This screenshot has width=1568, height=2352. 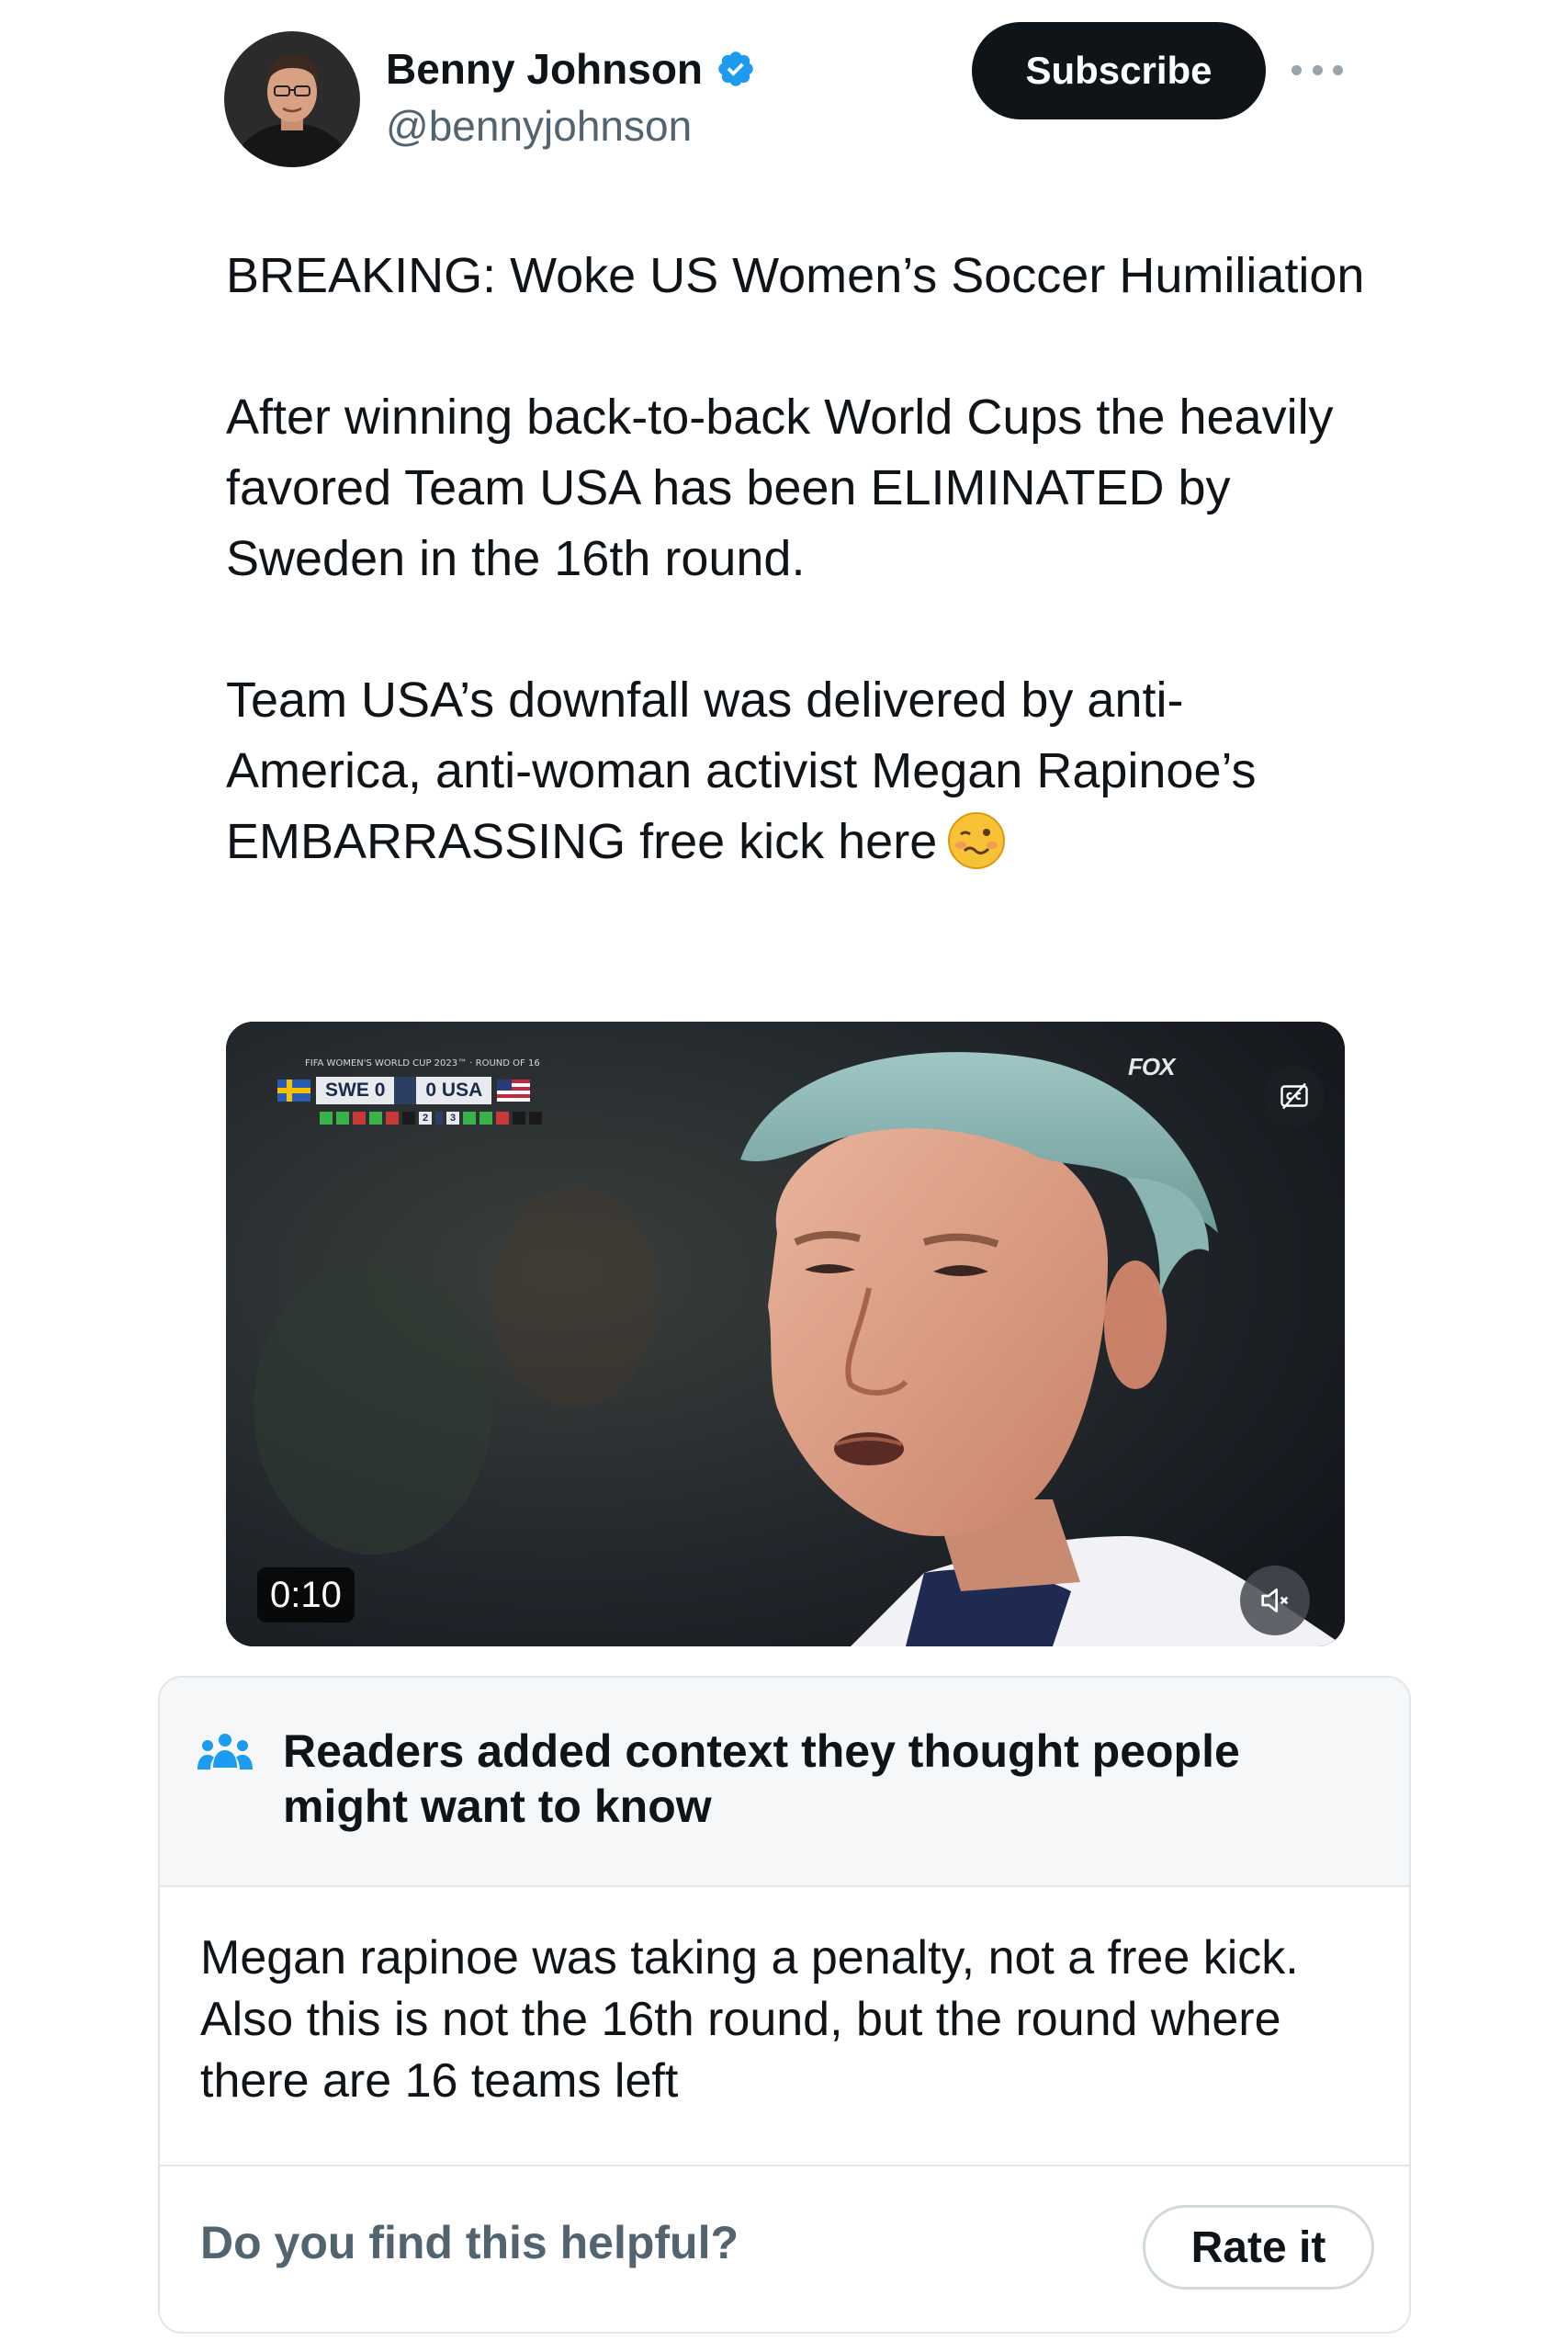 What do you see at coordinates (544, 69) in the screenshot?
I see `author-display-name: Benny Johnson` at bounding box center [544, 69].